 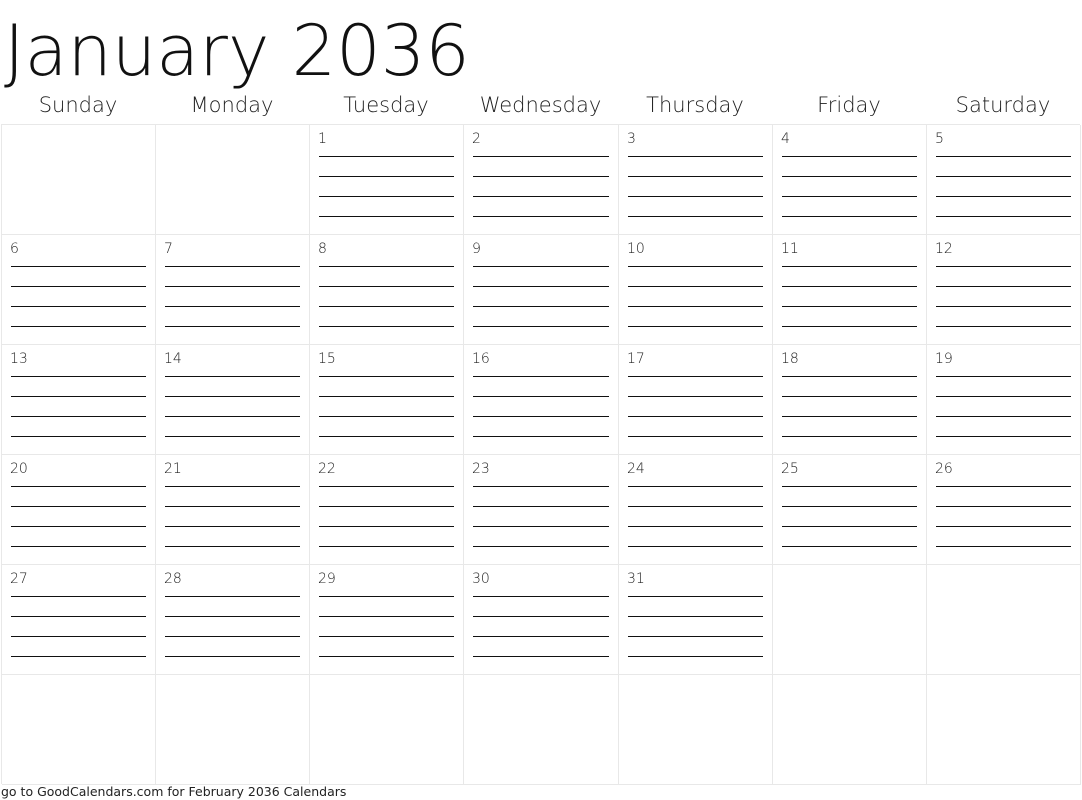 What do you see at coordinates (790, 359) in the screenshot?
I see `day-number: 18` at bounding box center [790, 359].